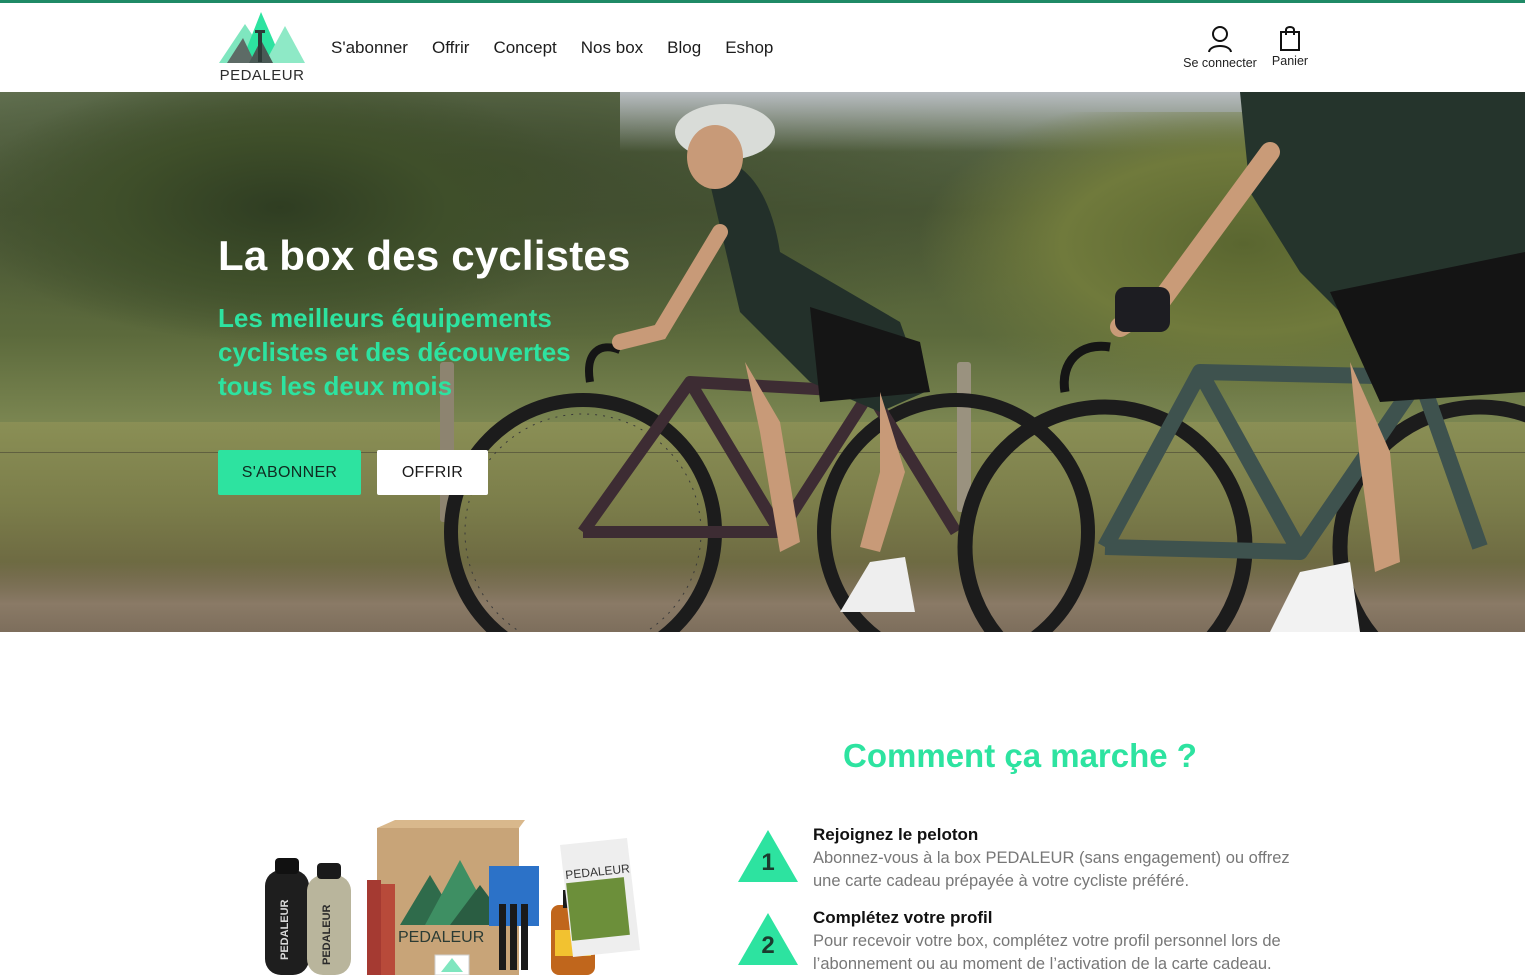  What do you see at coordinates (768, 862) in the screenshot?
I see `step-number: 1` at bounding box center [768, 862].